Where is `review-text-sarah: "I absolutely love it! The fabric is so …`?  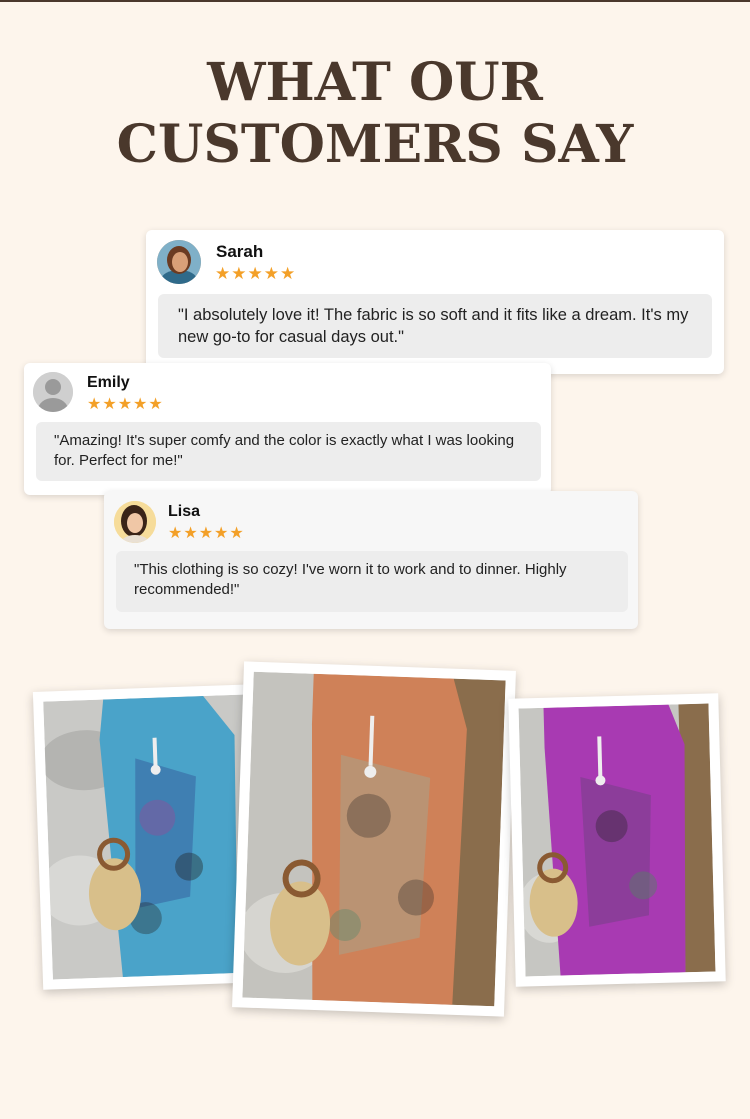
review-text-sarah: "I absolutely love it! The fabric is so … is located at coordinates (435, 326).